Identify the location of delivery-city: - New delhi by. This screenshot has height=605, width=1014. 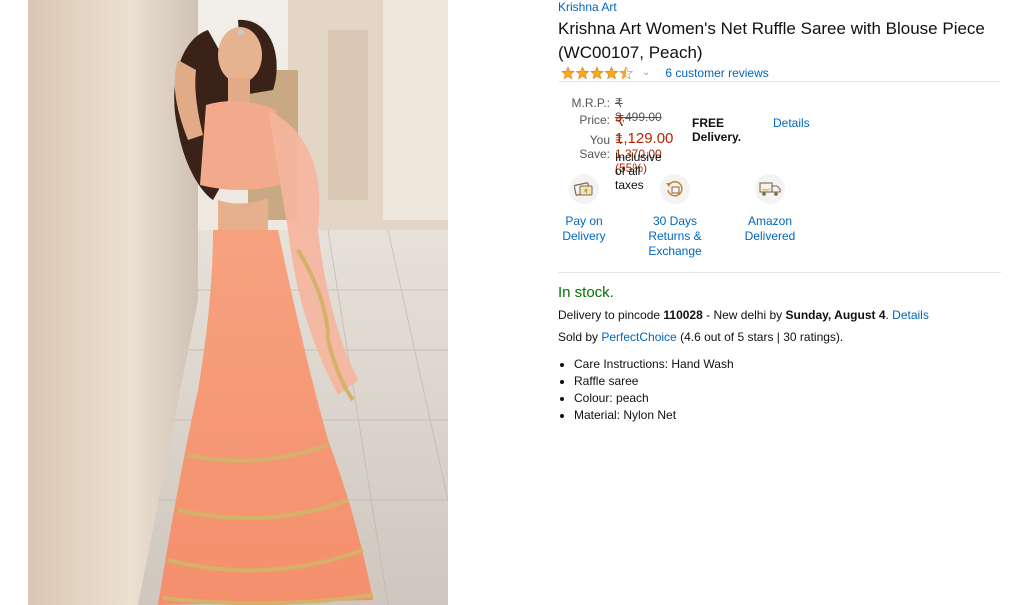
(744, 315).